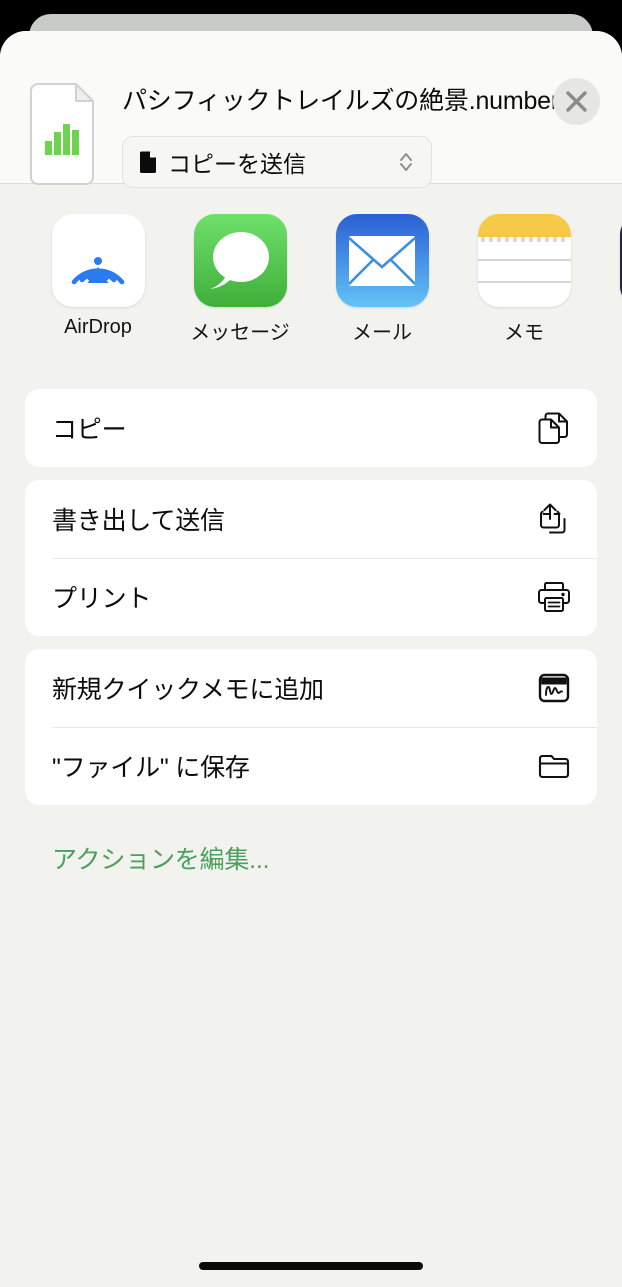 The width and height of the screenshot is (622, 1287). Describe the element at coordinates (148, 162) in the screenshot. I see `document-icon` at that location.